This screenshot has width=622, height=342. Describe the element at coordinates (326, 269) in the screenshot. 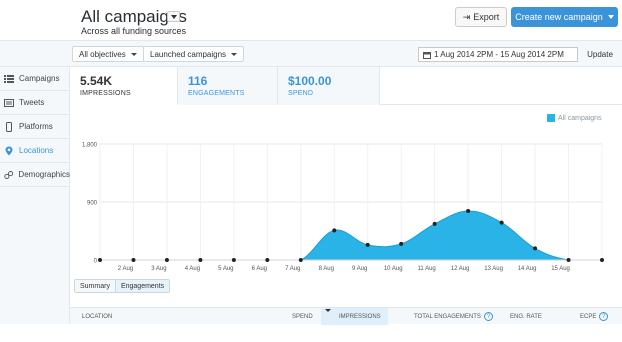

I see `x-tick-label: 8 Aug` at that location.